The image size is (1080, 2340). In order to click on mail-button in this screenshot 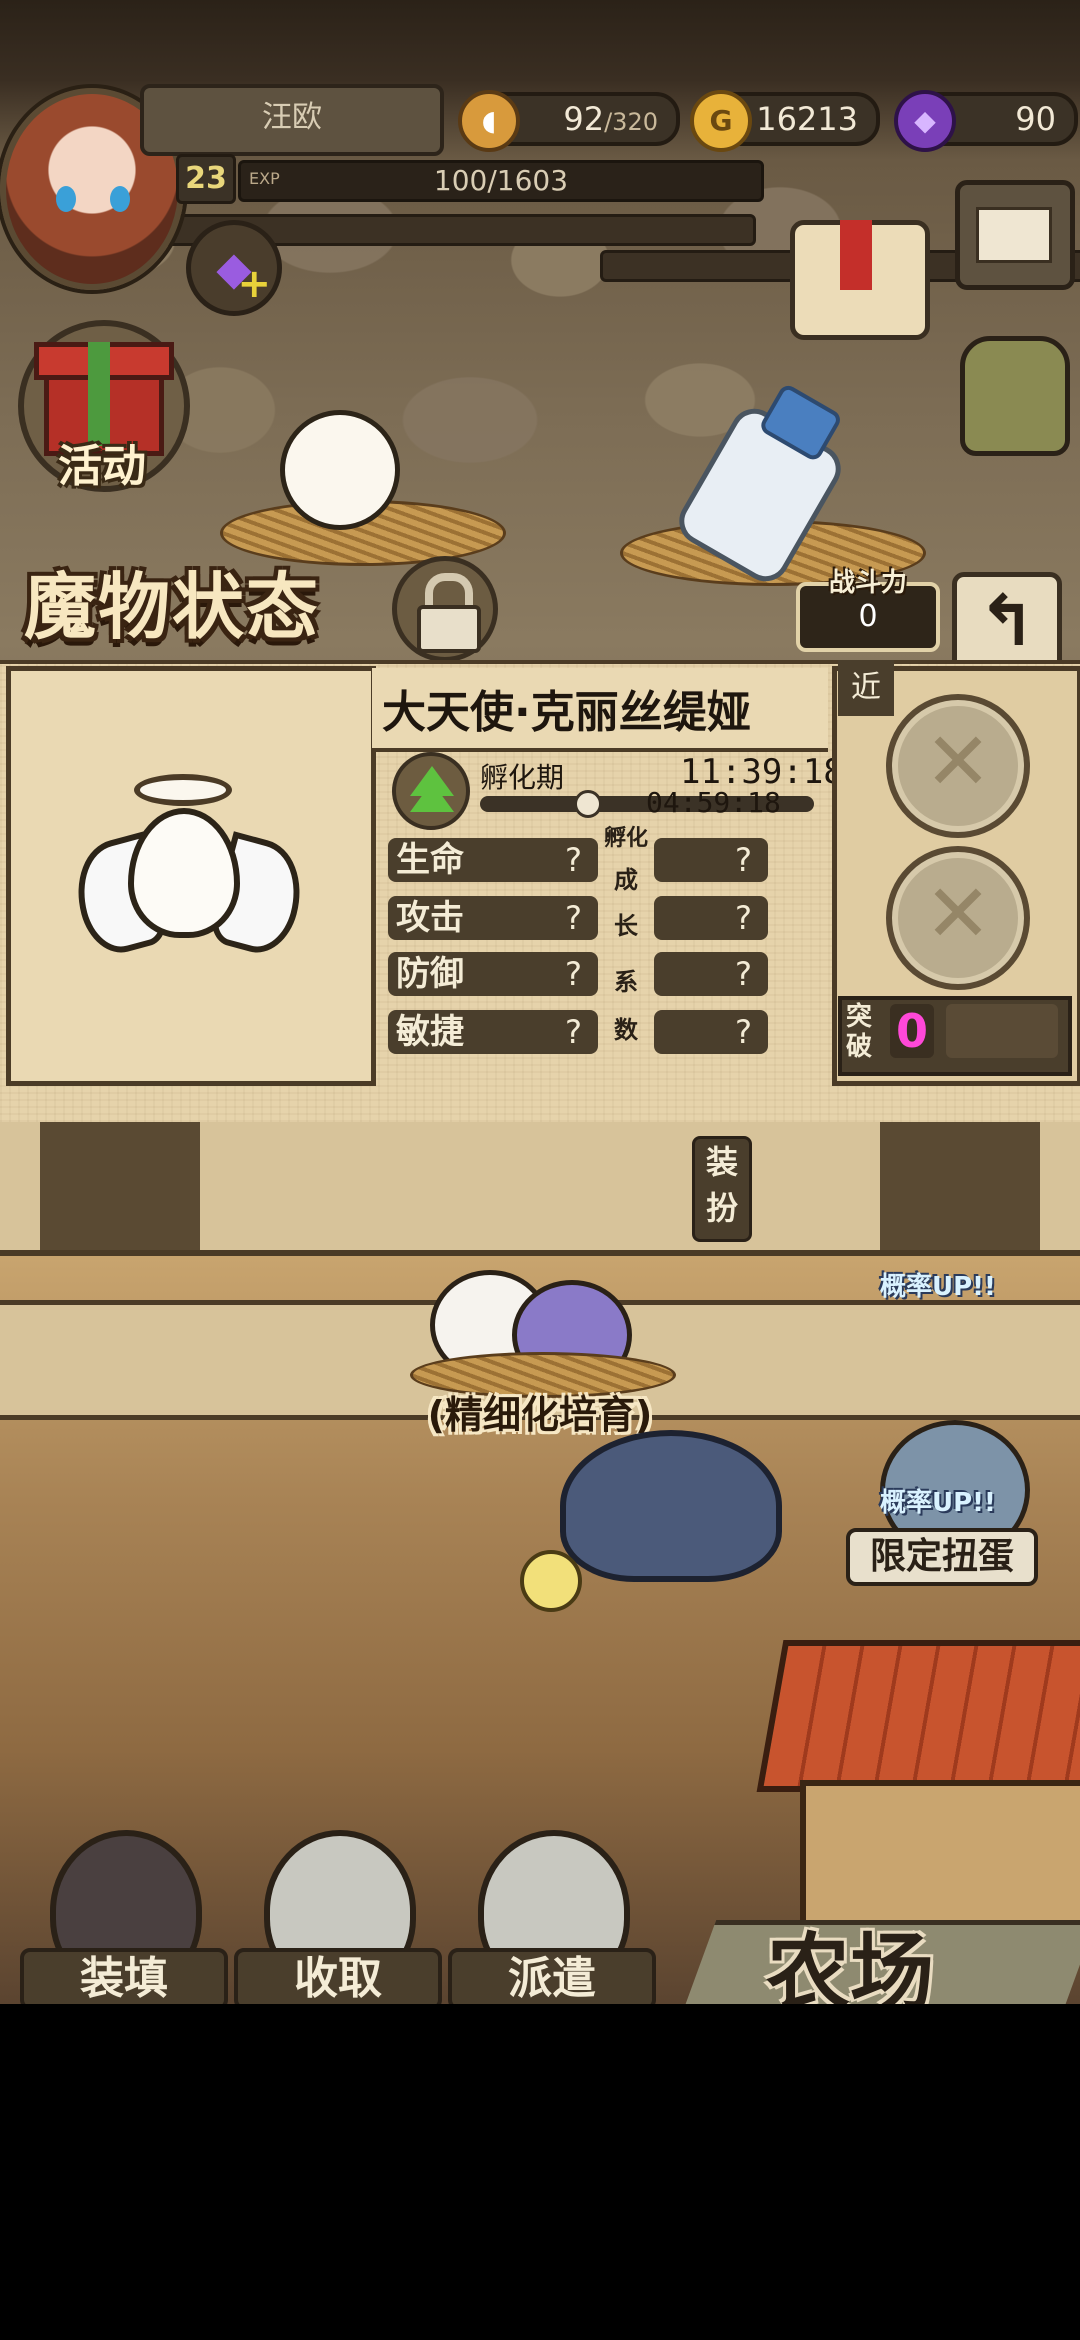, I will do `click(1015, 235)`.